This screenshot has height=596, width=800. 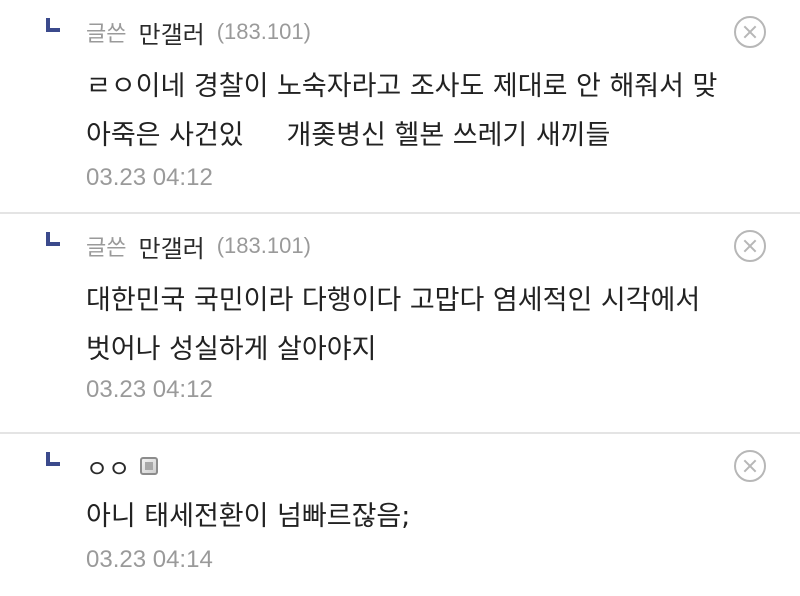 I want to click on comment-header: ㅇㅇ, so click(x=122, y=466).